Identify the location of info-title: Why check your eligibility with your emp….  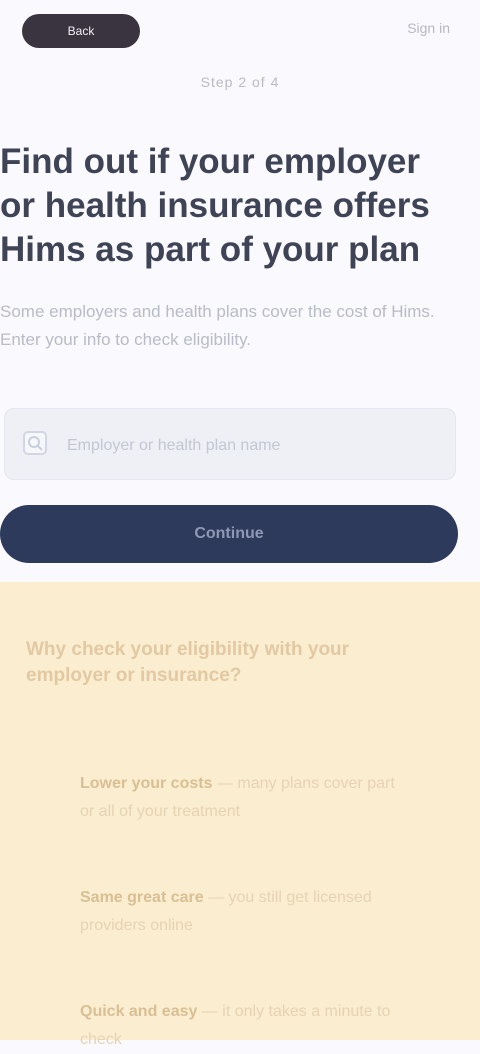
(188, 662).